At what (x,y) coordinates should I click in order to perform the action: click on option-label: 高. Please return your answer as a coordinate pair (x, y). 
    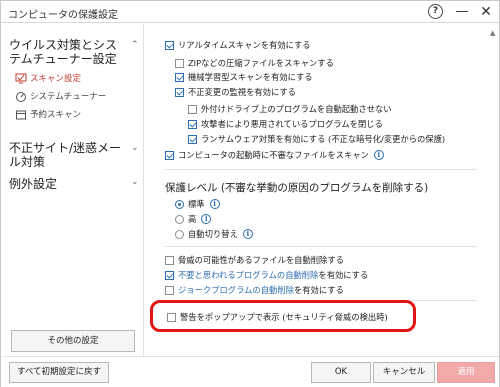
    Looking at the image, I should click on (192, 219).